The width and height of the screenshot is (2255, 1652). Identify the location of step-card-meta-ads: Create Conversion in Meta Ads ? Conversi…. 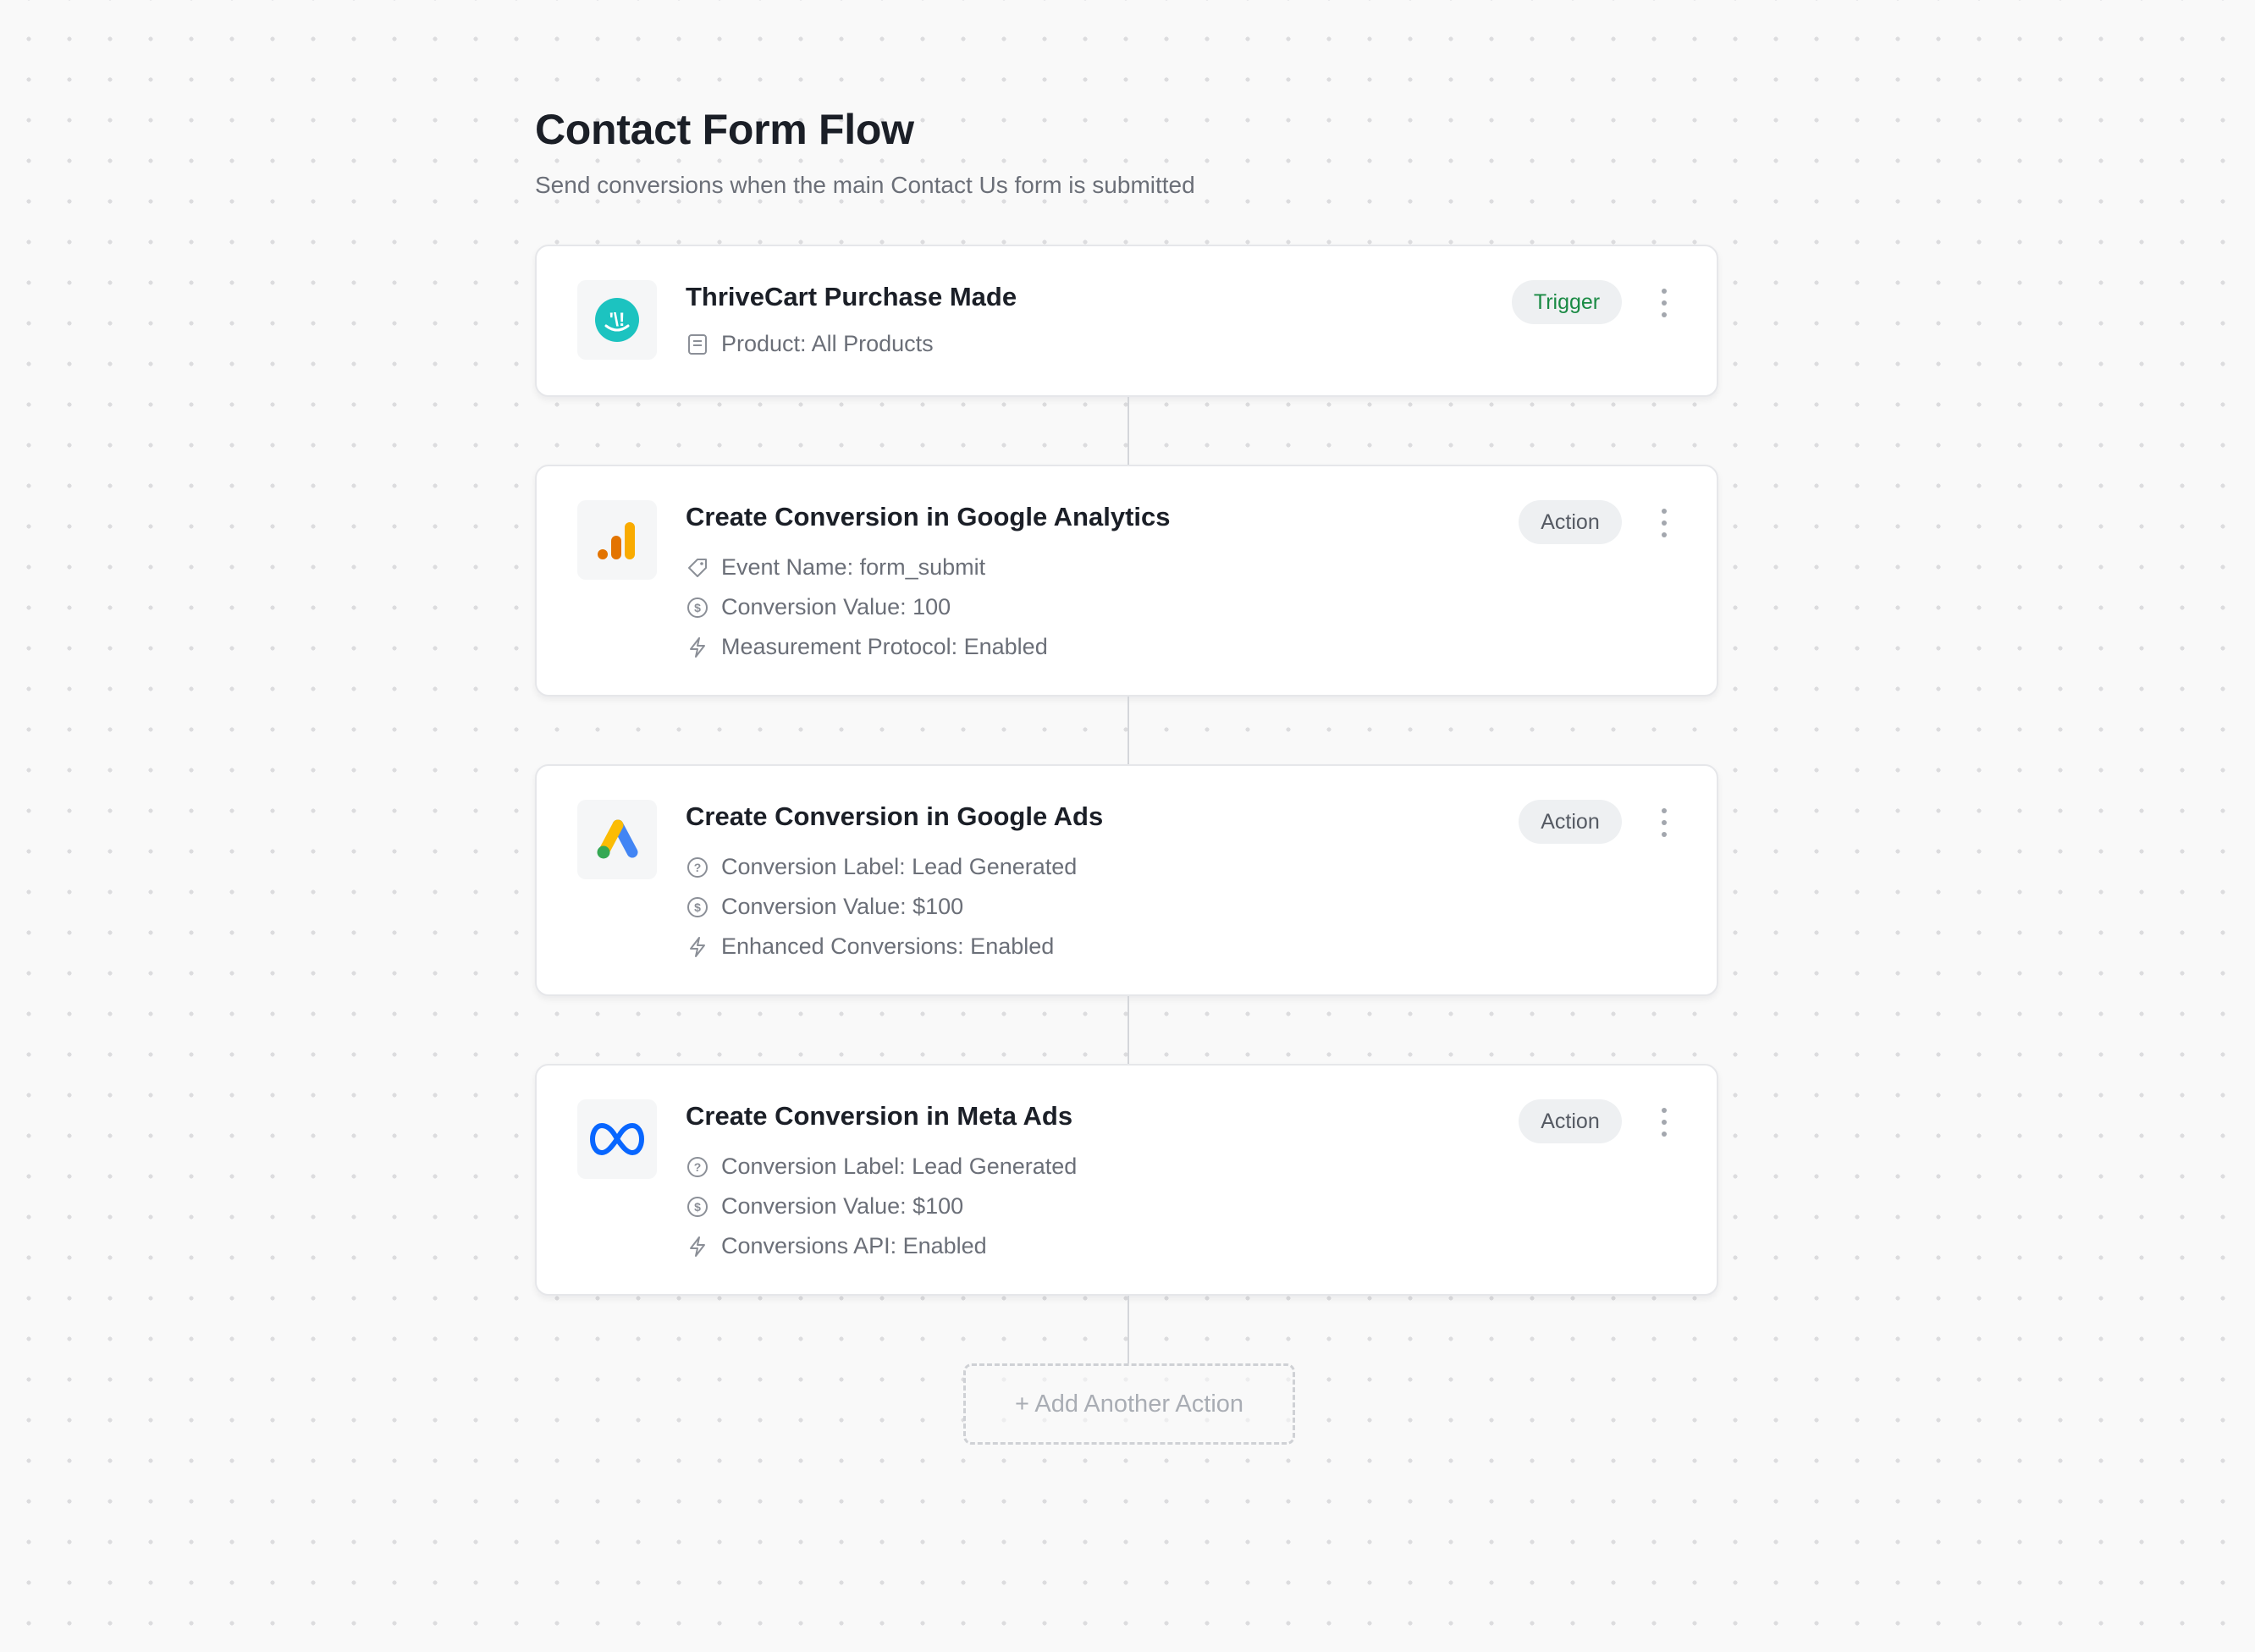
(1126, 1180).